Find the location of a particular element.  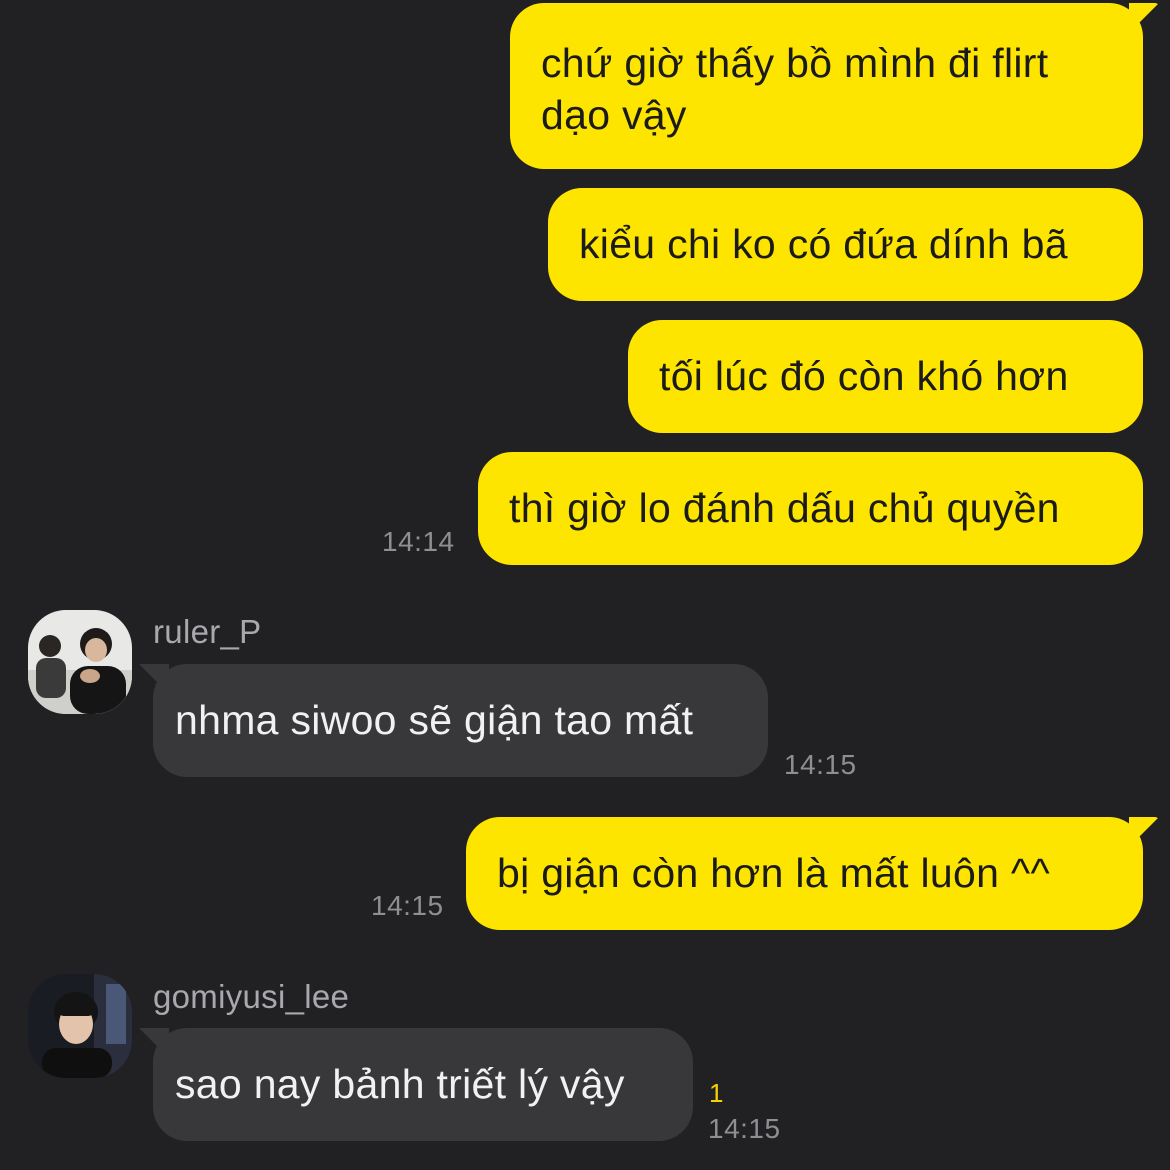

outgoing-message: thì giờ lo đánh dấu chủ quyền is located at coordinates (810, 508).